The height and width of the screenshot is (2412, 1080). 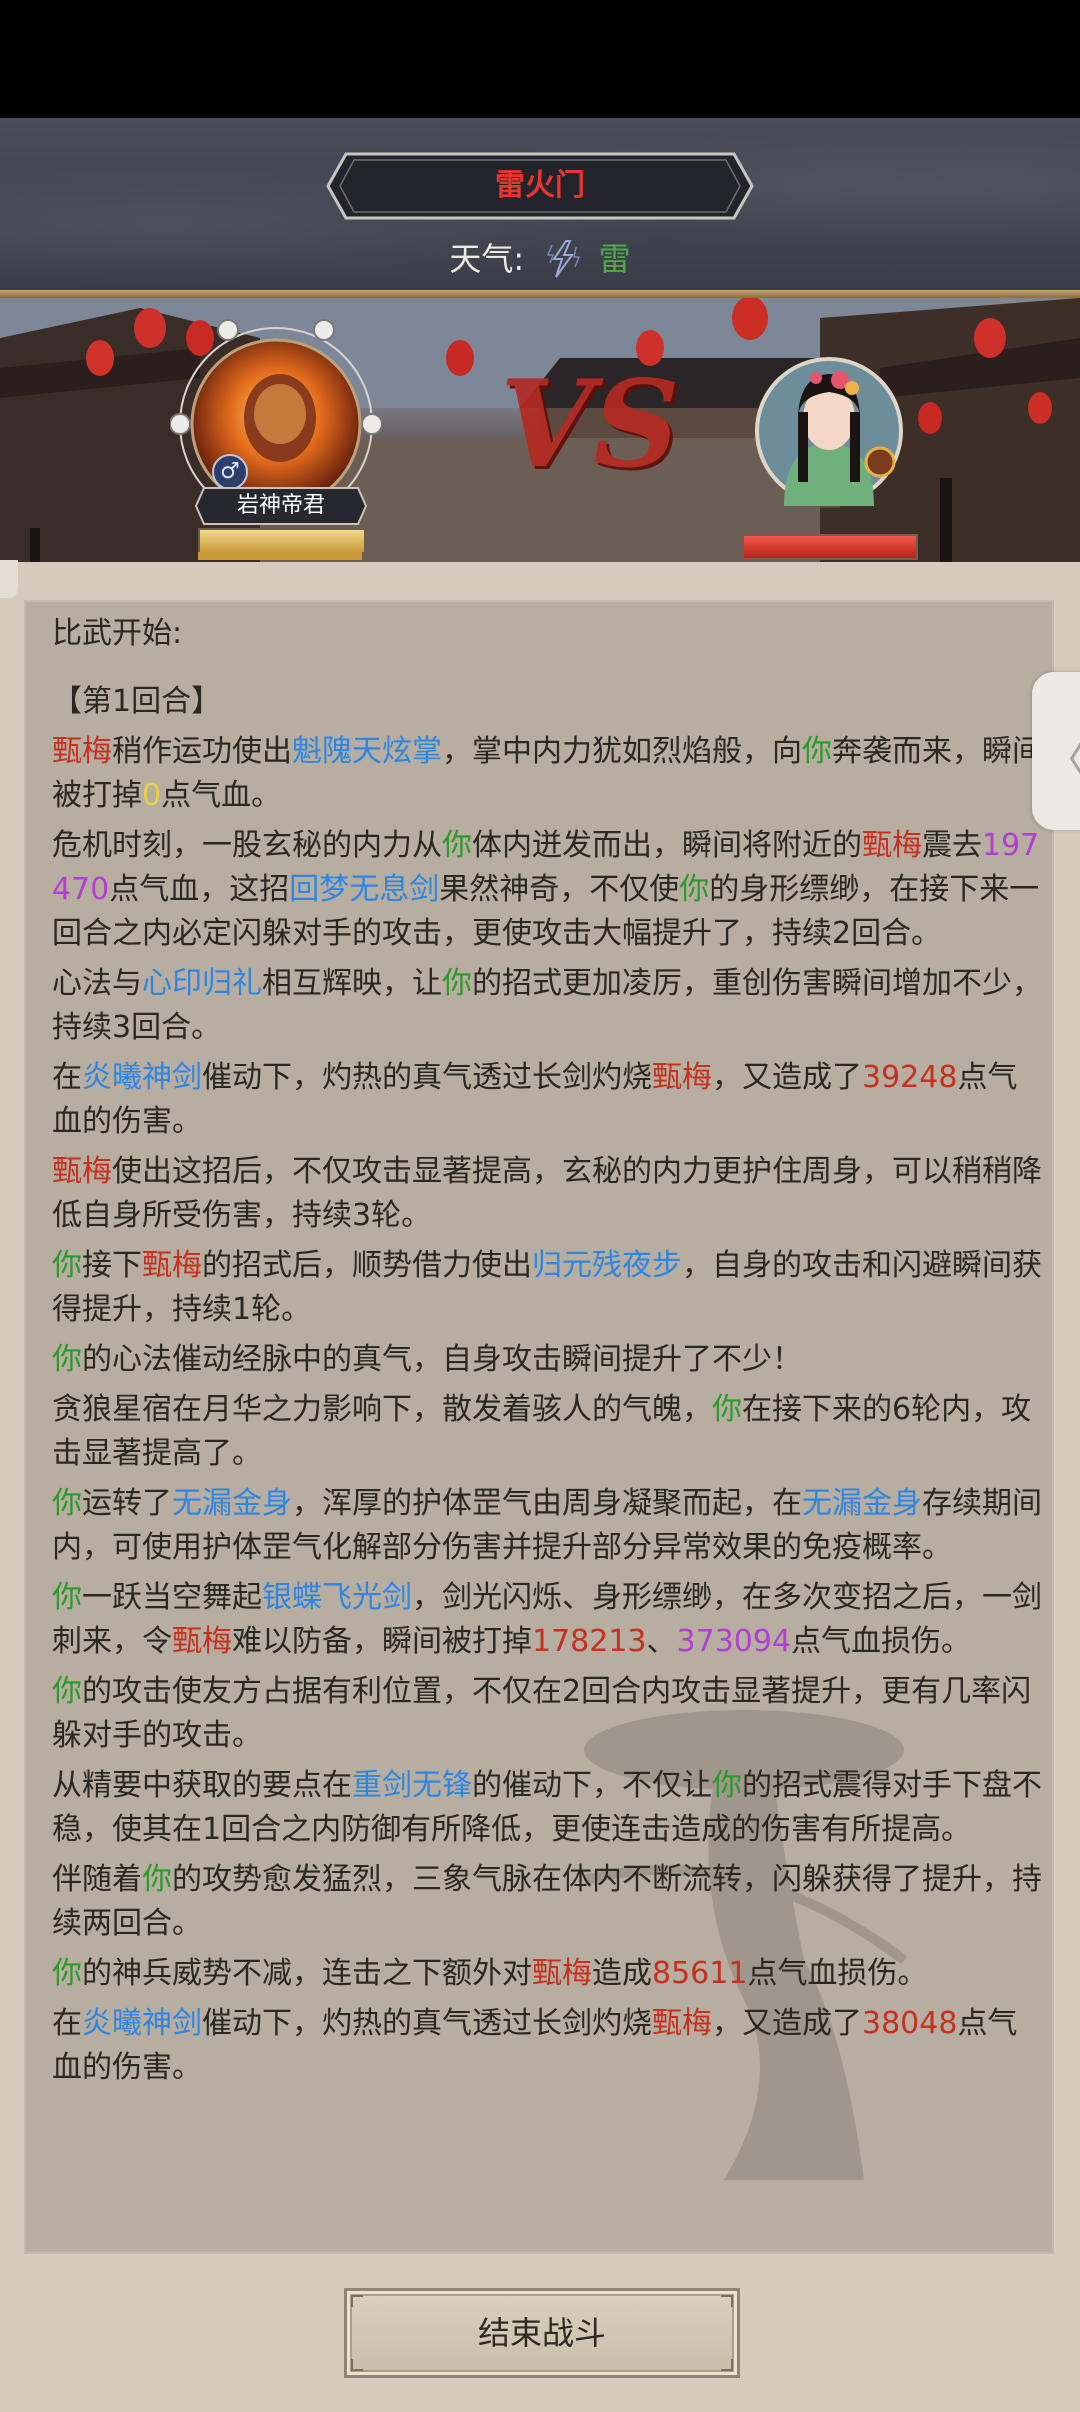 What do you see at coordinates (9, 579) in the screenshot?
I see `left-edge-notch` at bounding box center [9, 579].